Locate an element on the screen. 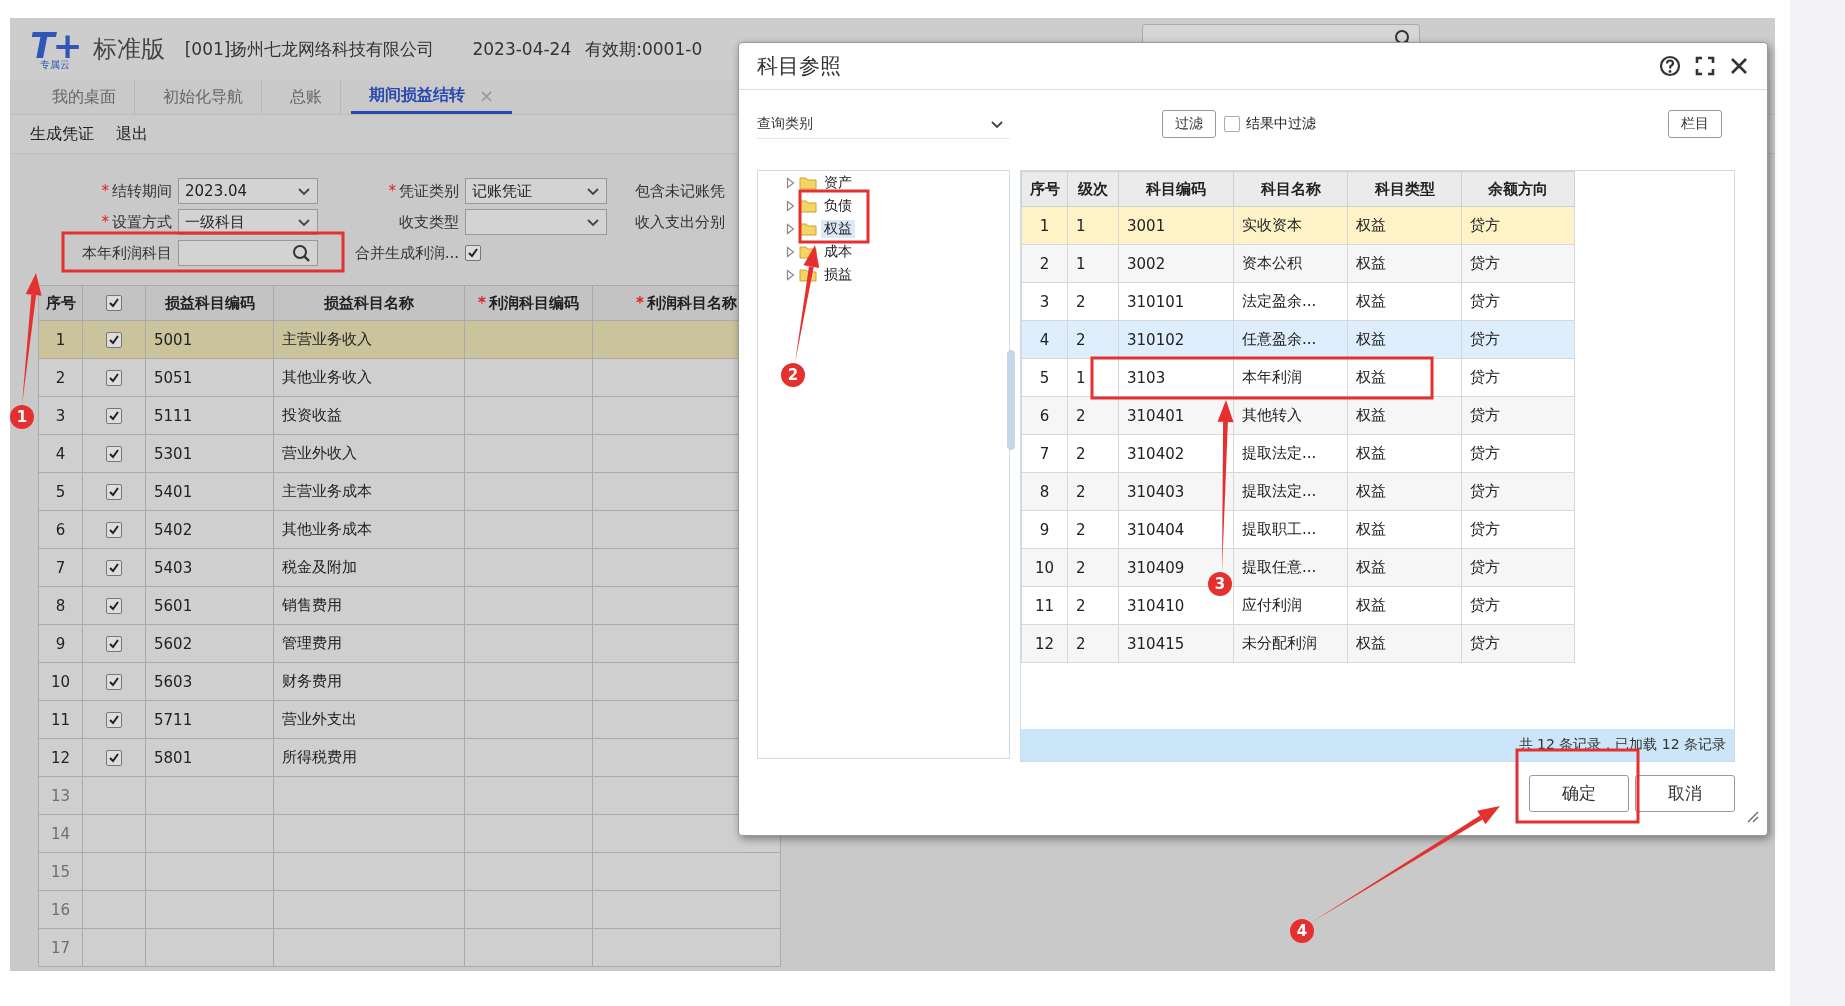 This screenshot has height=1006, width=1845. tab: 初始化导航 is located at coordinates (203, 97).